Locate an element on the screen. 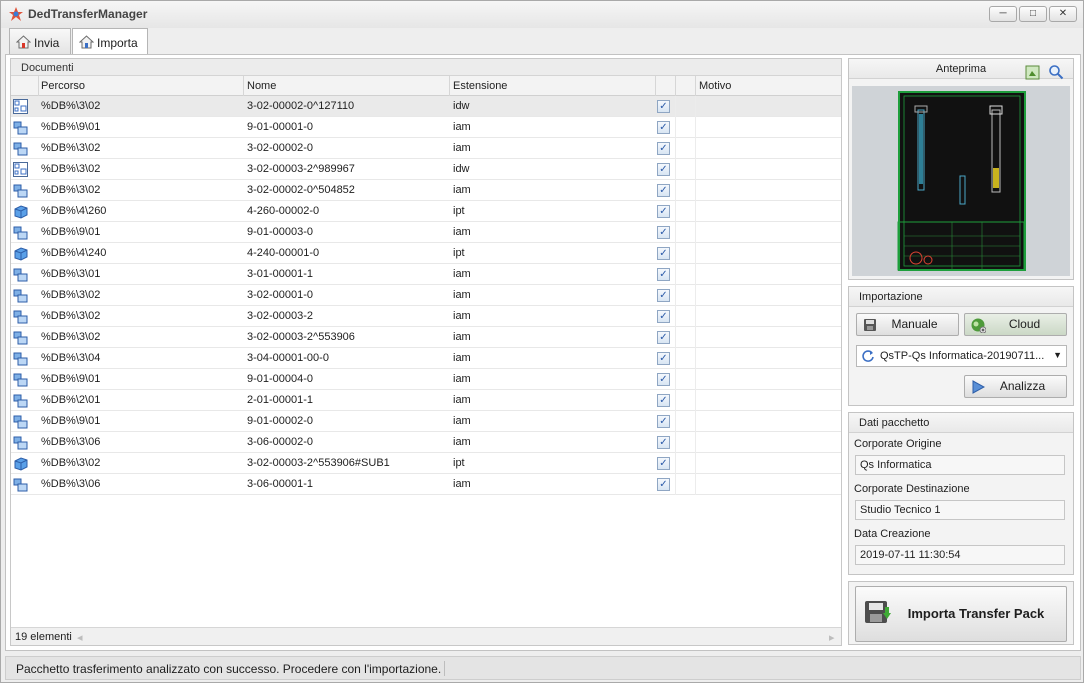 Image resolution: width=1084 pixels, height=683 pixels. row-path: %DB%\3\01 is located at coordinates (71, 274).